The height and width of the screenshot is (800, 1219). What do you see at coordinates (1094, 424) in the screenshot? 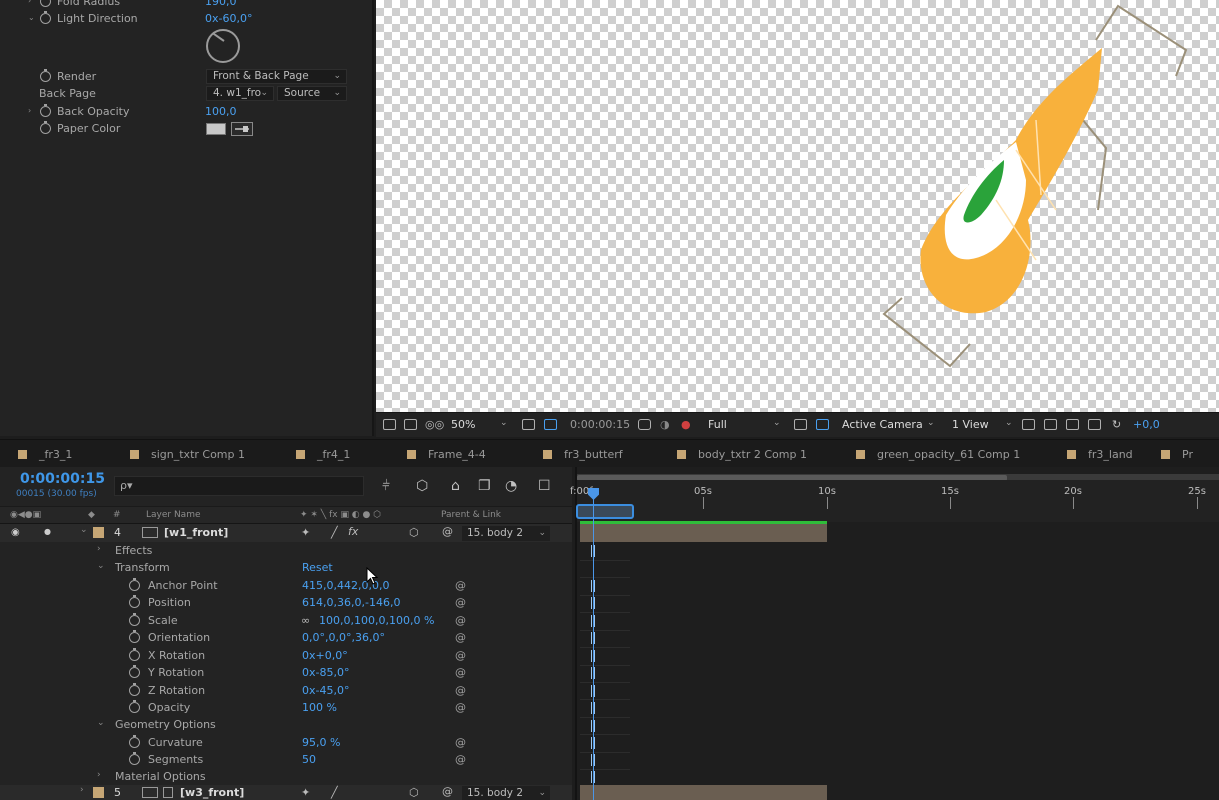
I see `flowchart-icon` at bounding box center [1094, 424].